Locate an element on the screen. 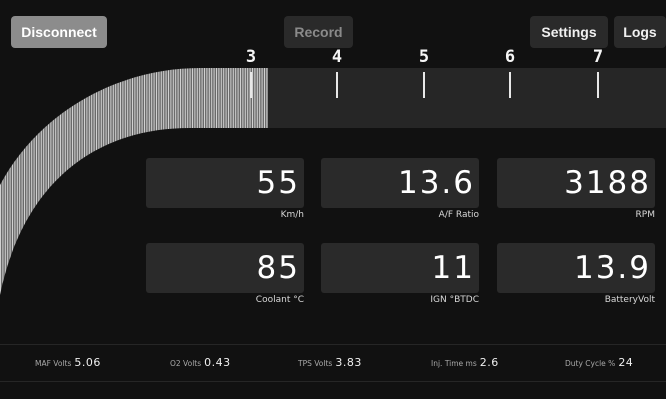 Image resolution: width=666 pixels, height=399 pixels. settings-button: Settings is located at coordinates (569, 32).